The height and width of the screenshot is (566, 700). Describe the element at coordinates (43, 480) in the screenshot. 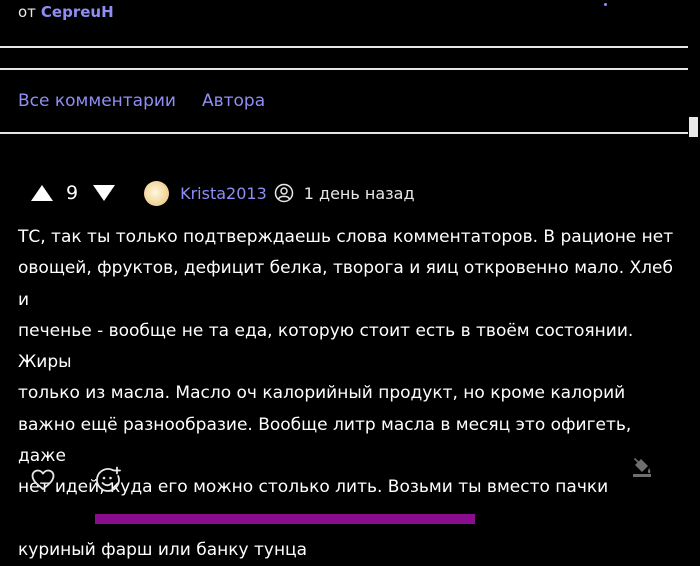

I see `heart-outline-icon` at that location.